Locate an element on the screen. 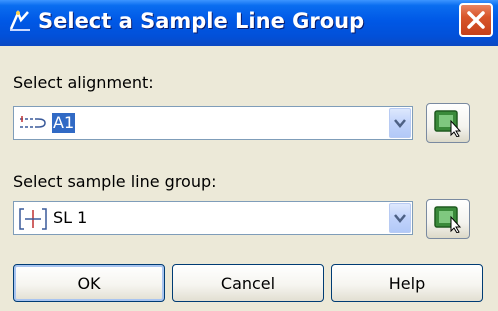 This screenshot has height=311, width=498. sample-line-group-select: SL 1 is located at coordinates (213, 218).